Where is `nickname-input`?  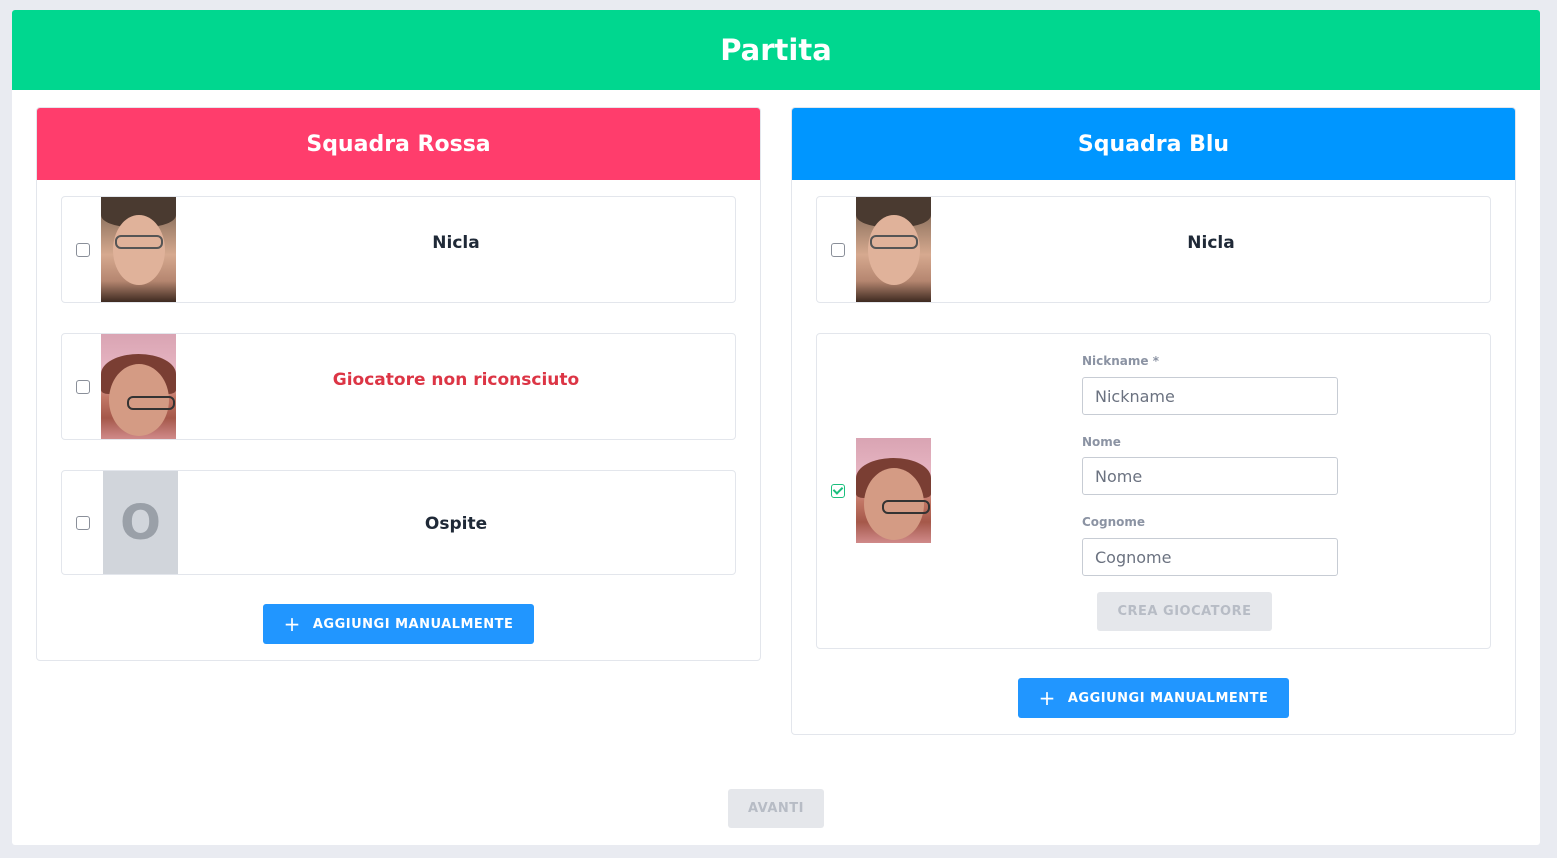 nickname-input is located at coordinates (1210, 396).